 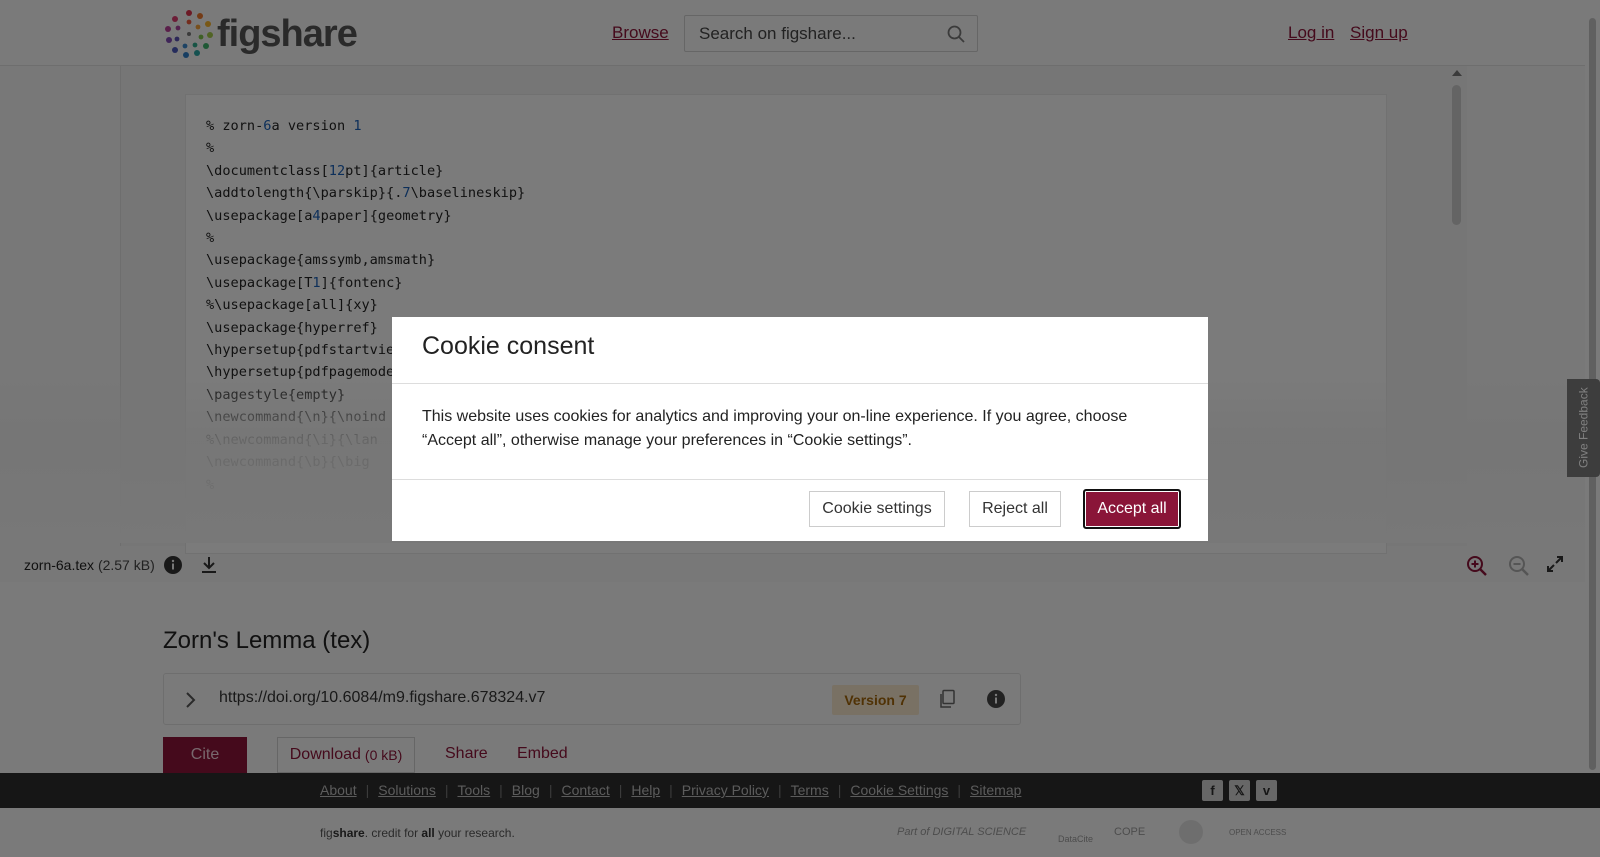 I want to click on dialog-header: Cookie consent, so click(x=800, y=350).